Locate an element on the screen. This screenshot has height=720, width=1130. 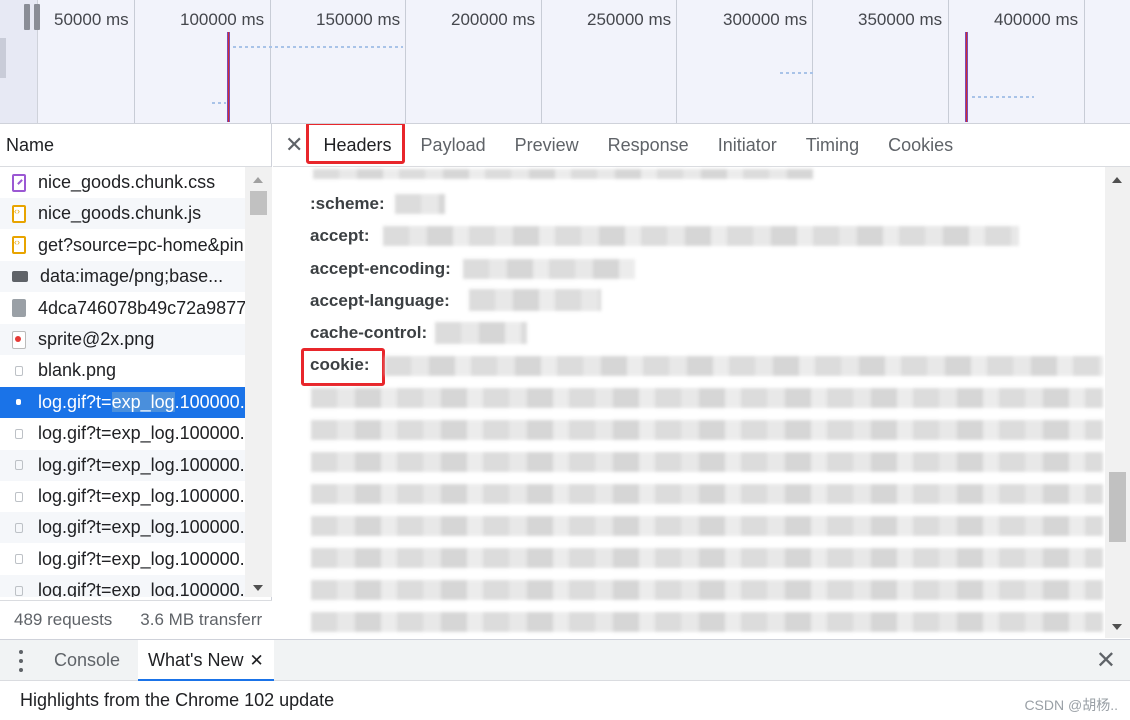
request-row: nice_goods.chunk.css is located at coordinates (122, 182).